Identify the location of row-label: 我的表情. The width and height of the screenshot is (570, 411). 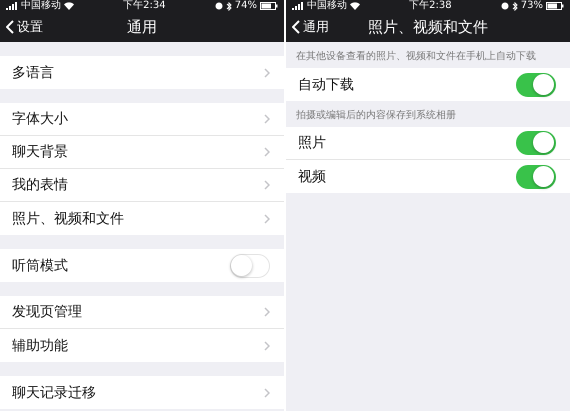
(40, 185).